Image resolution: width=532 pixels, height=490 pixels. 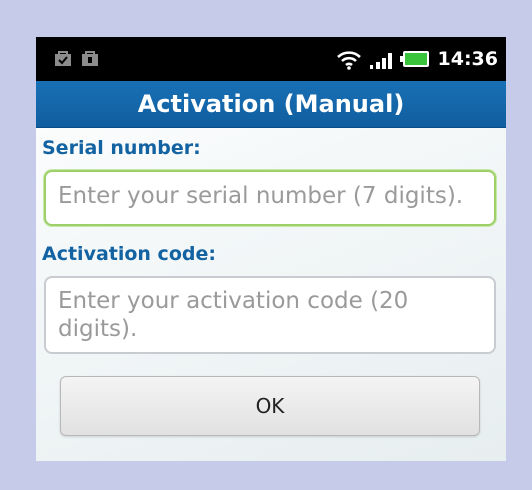 What do you see at coordinates (270, 198) in the screenshot?
I see `serial-number-input: Enter your serial number (7 digits).` at bounding box center [270, 198].